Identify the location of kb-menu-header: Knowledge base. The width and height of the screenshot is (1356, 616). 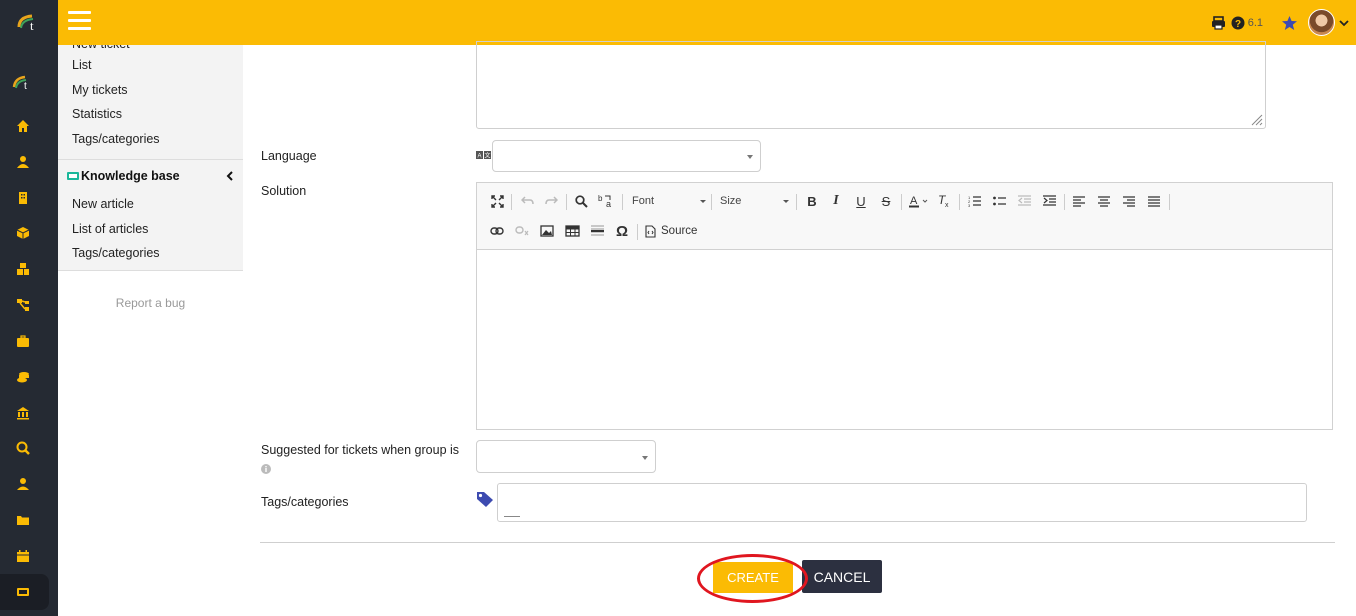
(150, 176).